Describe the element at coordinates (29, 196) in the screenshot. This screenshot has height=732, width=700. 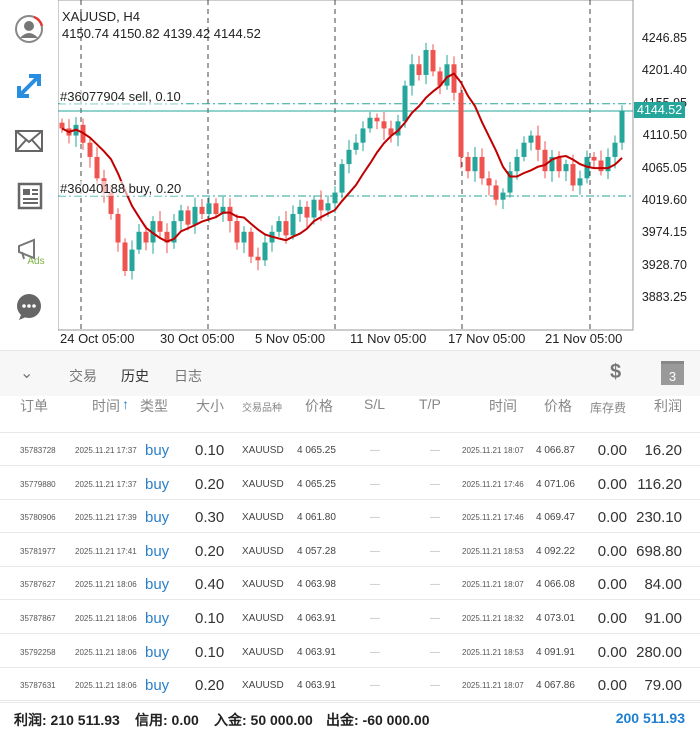
I see `news-icon` at that location.